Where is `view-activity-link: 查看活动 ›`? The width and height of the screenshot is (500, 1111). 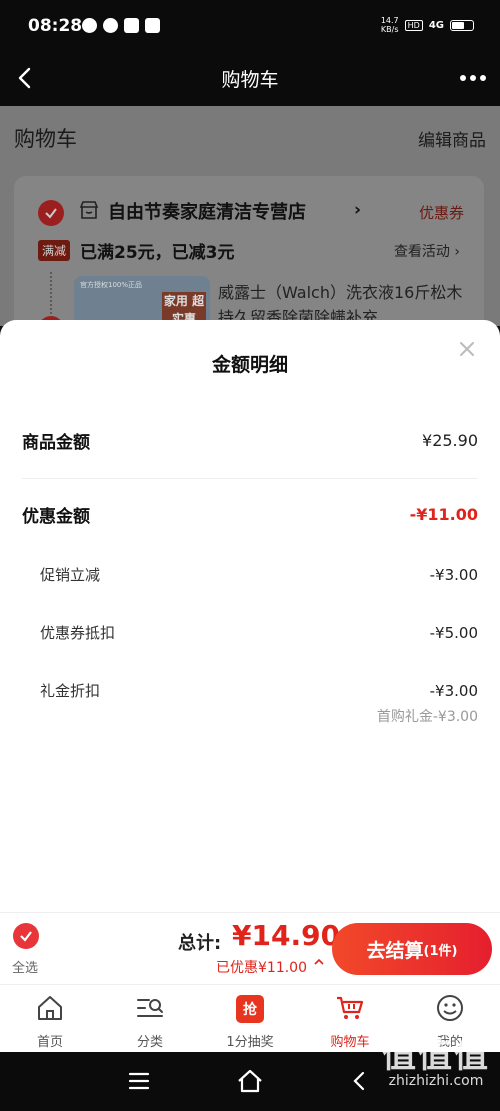 view-activity-link: 查看活动 › is located at coordinates (427, 251).